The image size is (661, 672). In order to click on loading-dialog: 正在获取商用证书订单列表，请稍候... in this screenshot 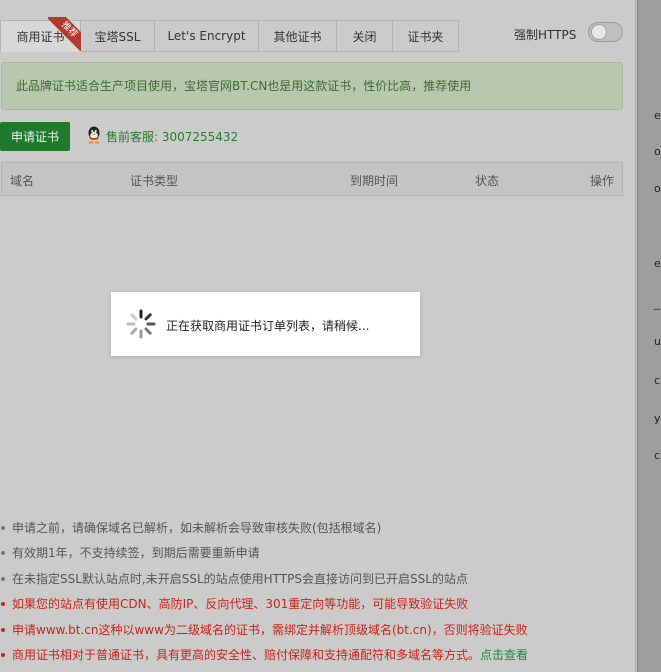, I will do `click(265, 324)`.